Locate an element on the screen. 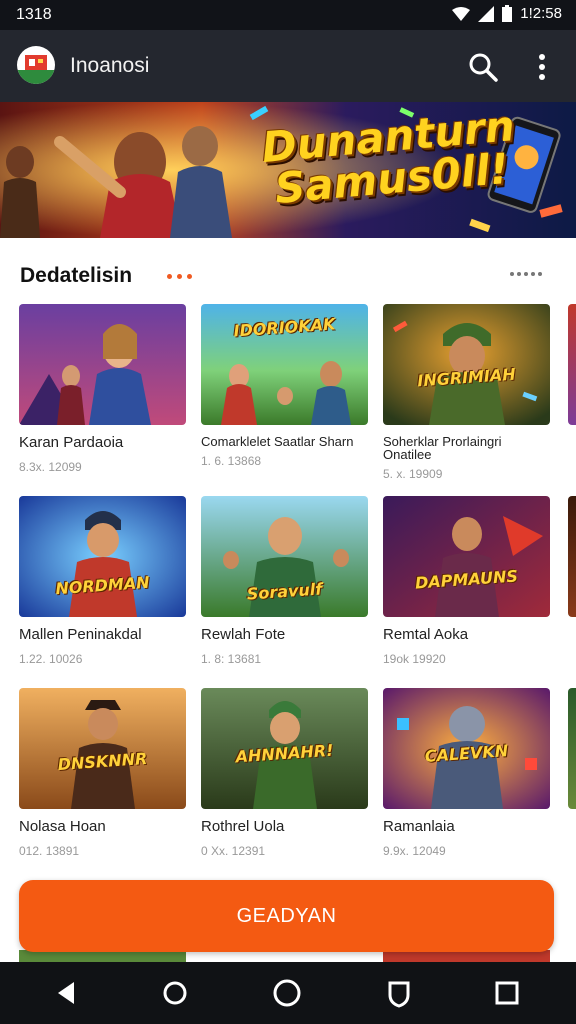 Image resolution: width=576 pixels, height=1024 pixels. app-logo is located at coordinates (36, 65).